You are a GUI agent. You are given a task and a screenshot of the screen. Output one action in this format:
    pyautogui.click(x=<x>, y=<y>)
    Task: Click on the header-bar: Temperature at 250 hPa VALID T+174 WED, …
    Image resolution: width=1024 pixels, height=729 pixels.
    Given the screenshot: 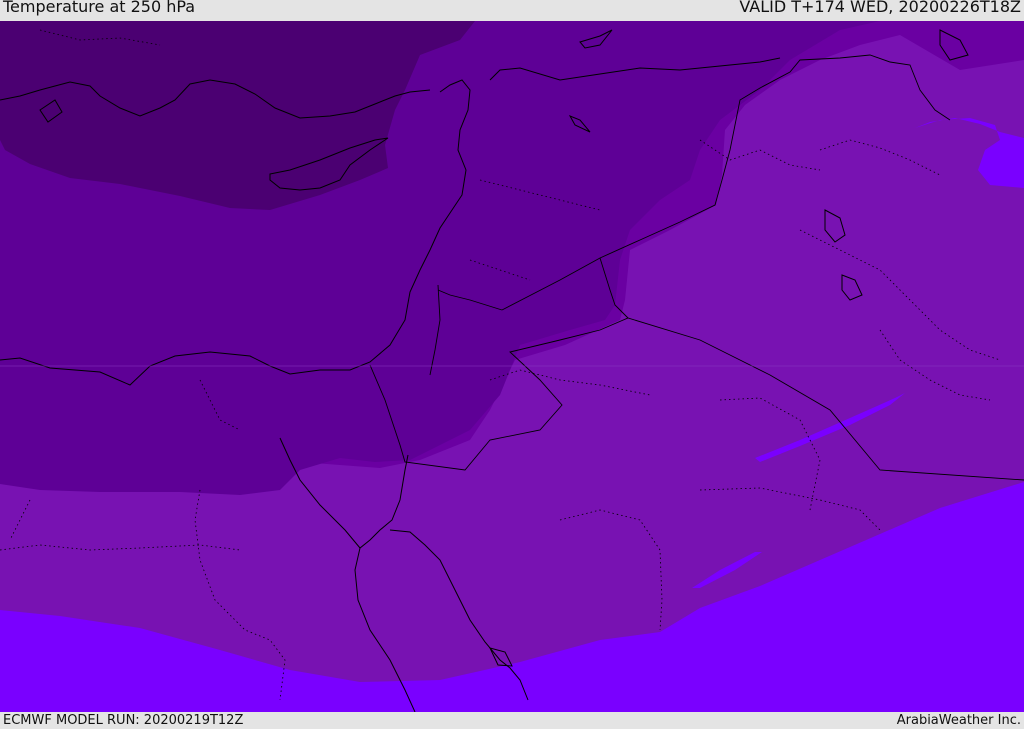 What is the action you would take?
    pyautogui.click(x=512, y=10)
    